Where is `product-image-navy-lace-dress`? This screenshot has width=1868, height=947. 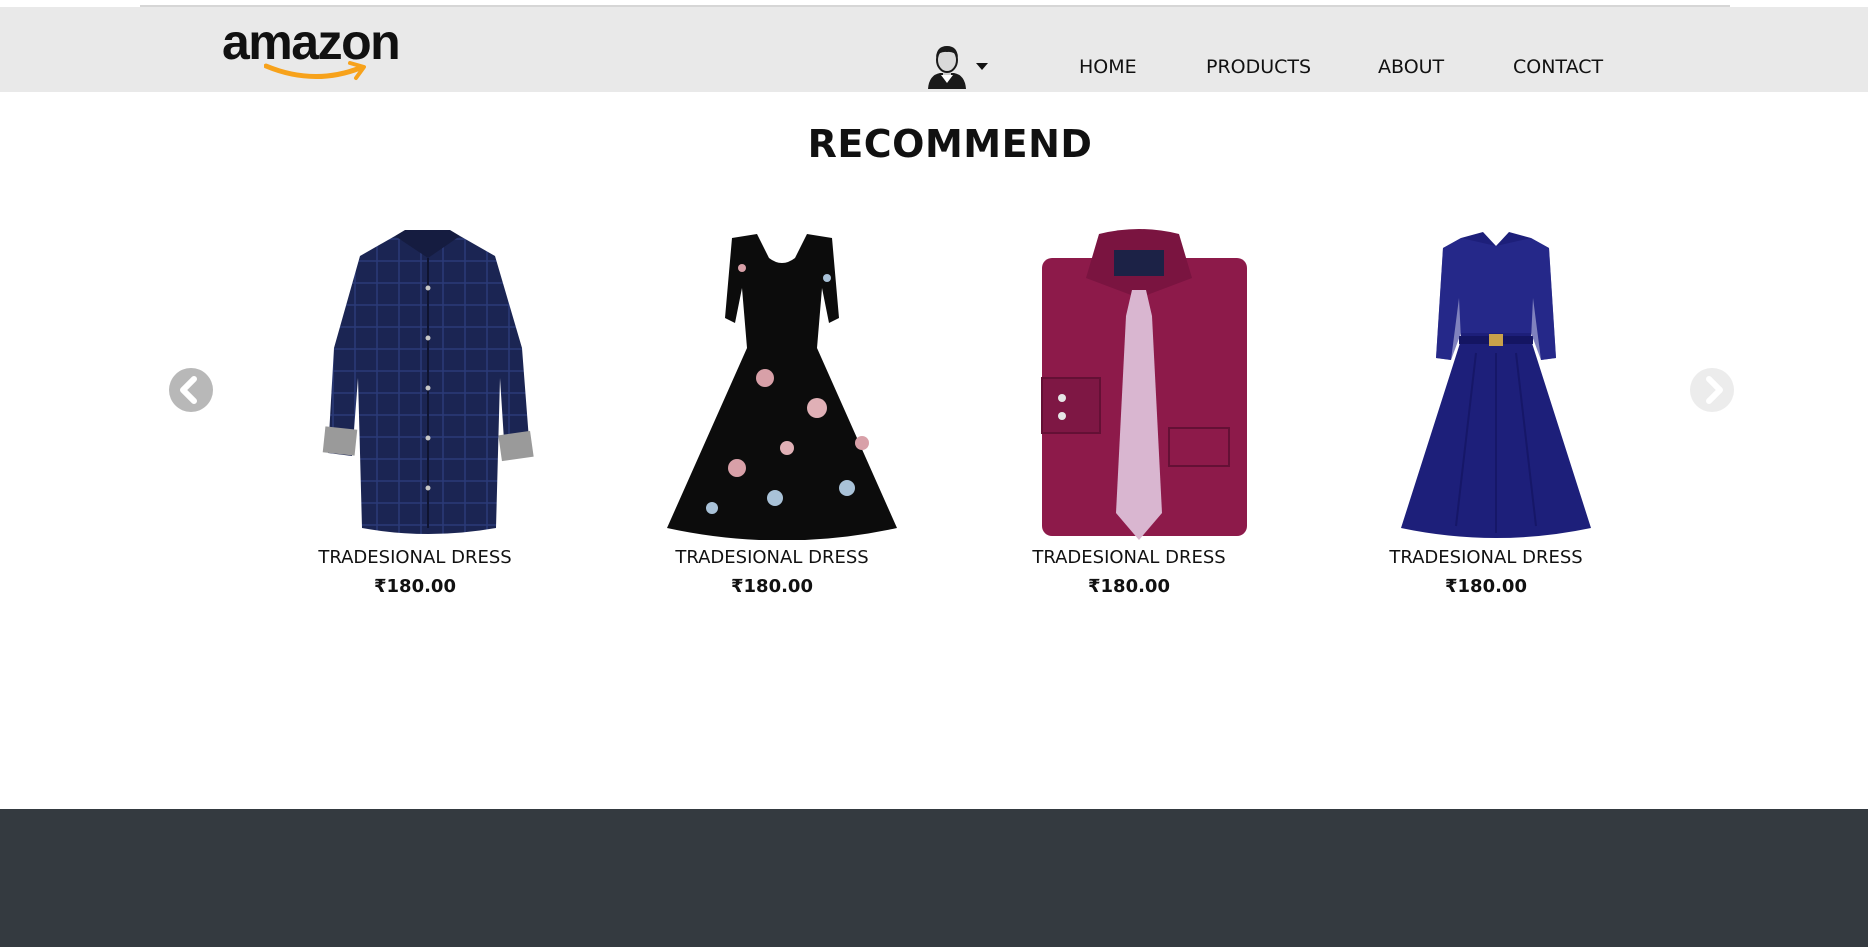 product-image-navy-lace-dress is located at coordinates (1496, 384).